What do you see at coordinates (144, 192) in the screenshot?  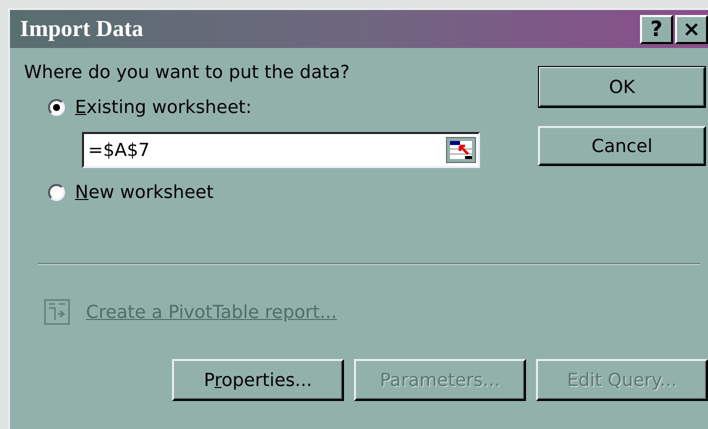 I see `option-label: New worksheet` at bounding box center [144, 192].